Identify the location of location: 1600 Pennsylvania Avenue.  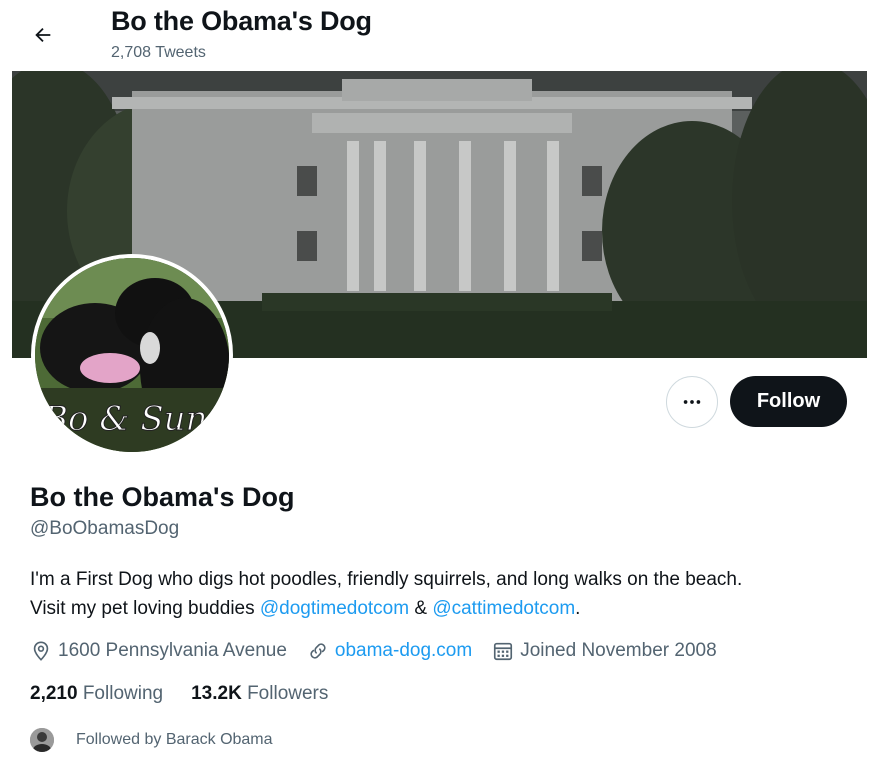
(158, 651).